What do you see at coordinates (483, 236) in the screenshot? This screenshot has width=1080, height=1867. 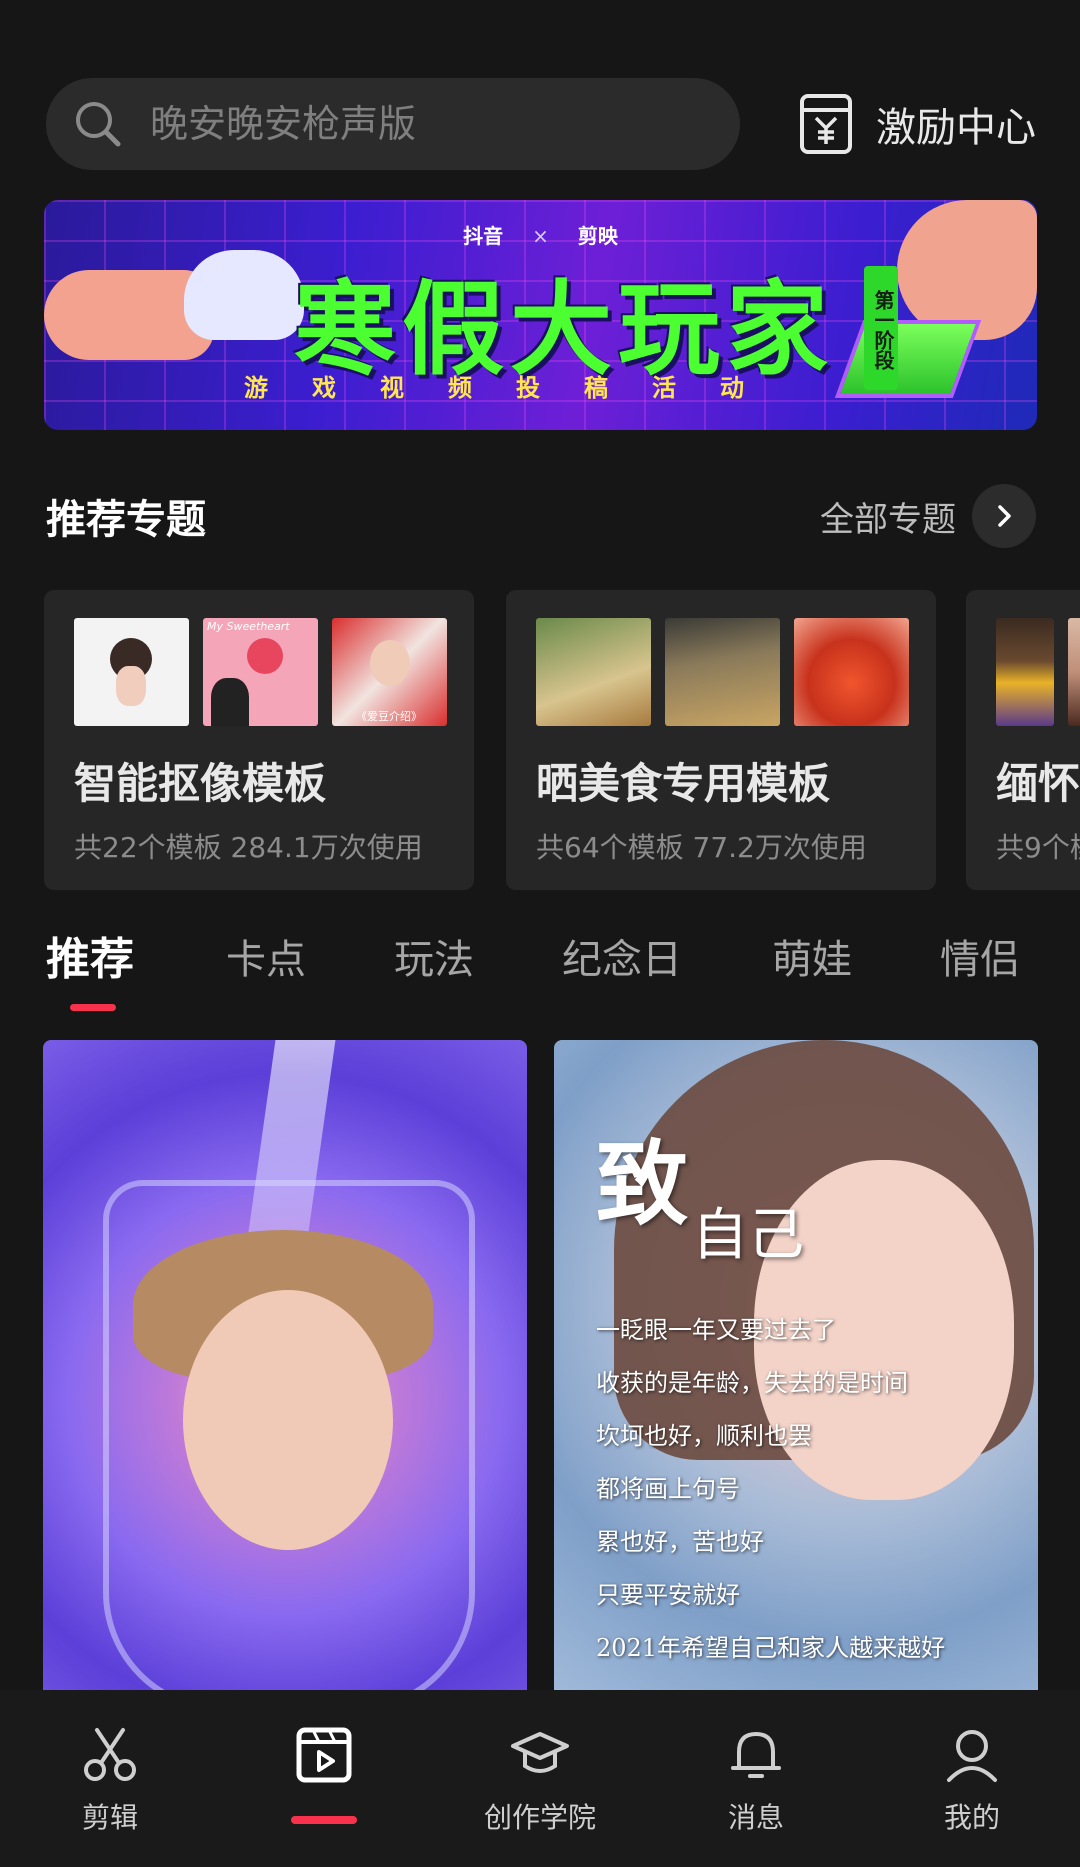 I see `douyin-logo: 抖音` at bounding box center [483, 236].